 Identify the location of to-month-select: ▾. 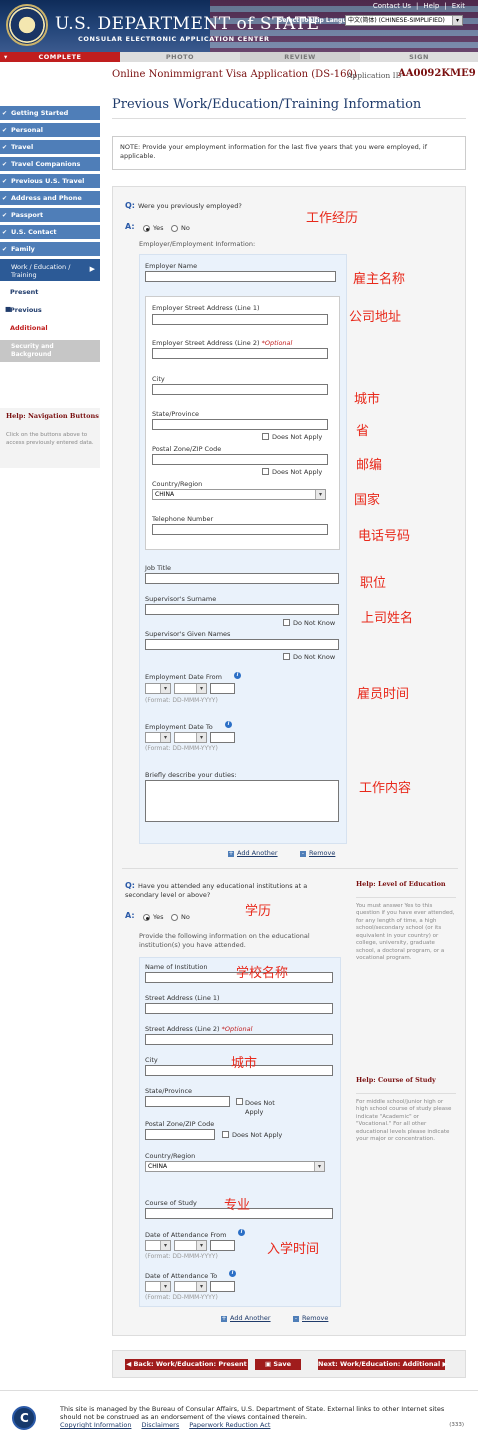
(190, 737).